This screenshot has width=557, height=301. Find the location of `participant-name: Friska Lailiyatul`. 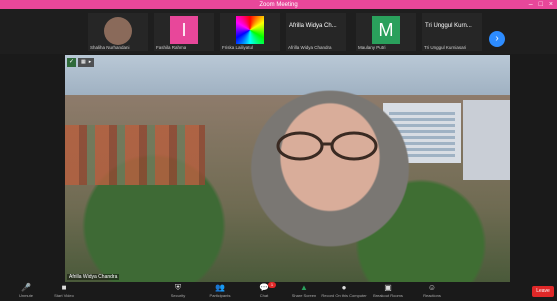

participant-name: Friska Lailiyatul is located at coordinates (238, 47).